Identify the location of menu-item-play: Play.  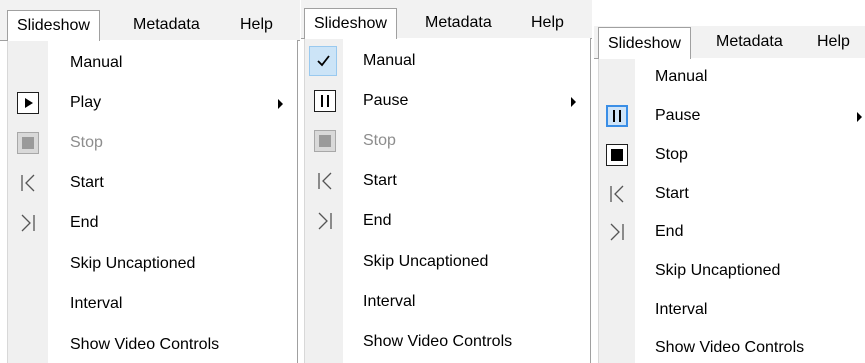
(152, 103).